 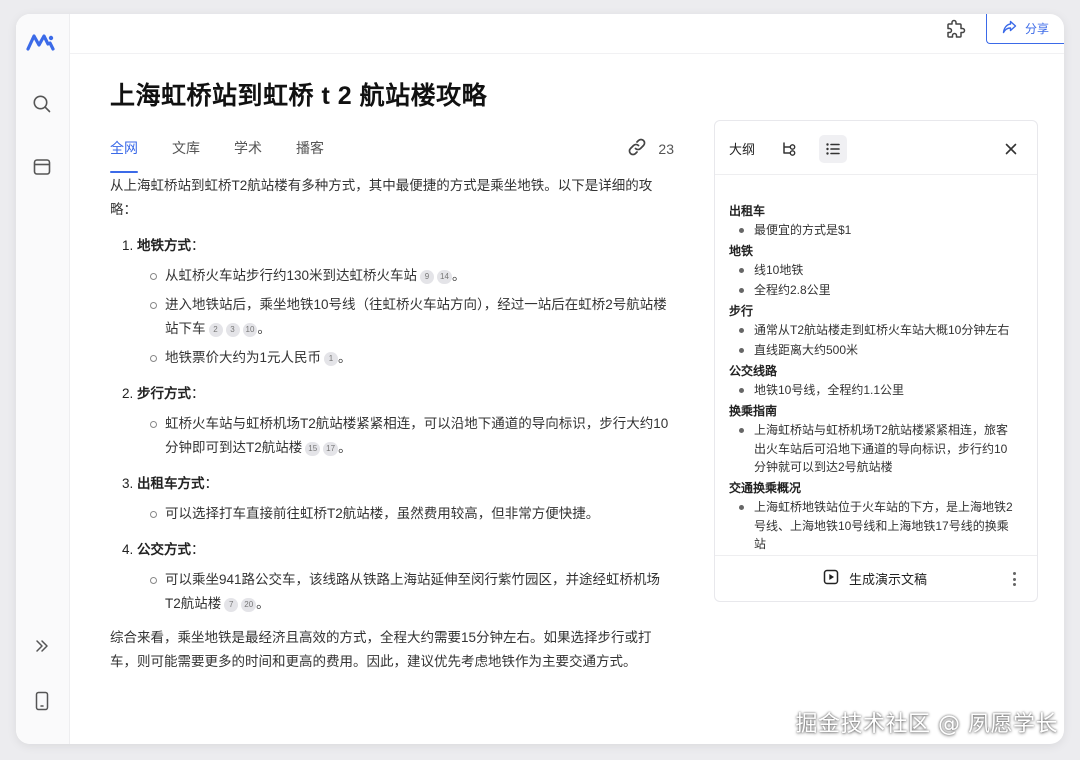 I want to click on share-label: 分享, so click(x=1036, y=29).